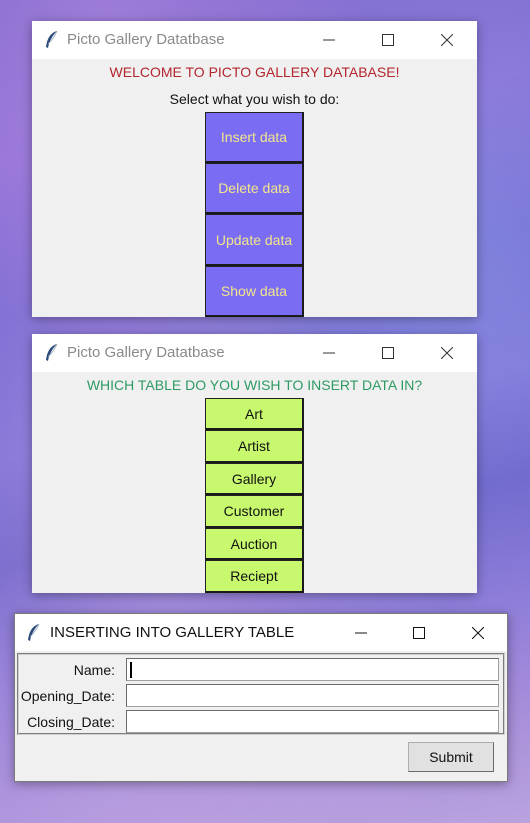  What do you see at coordinates (451, 757) in the screenshot?
I see `submit-button: Submit` at bounding box center [451, 757].